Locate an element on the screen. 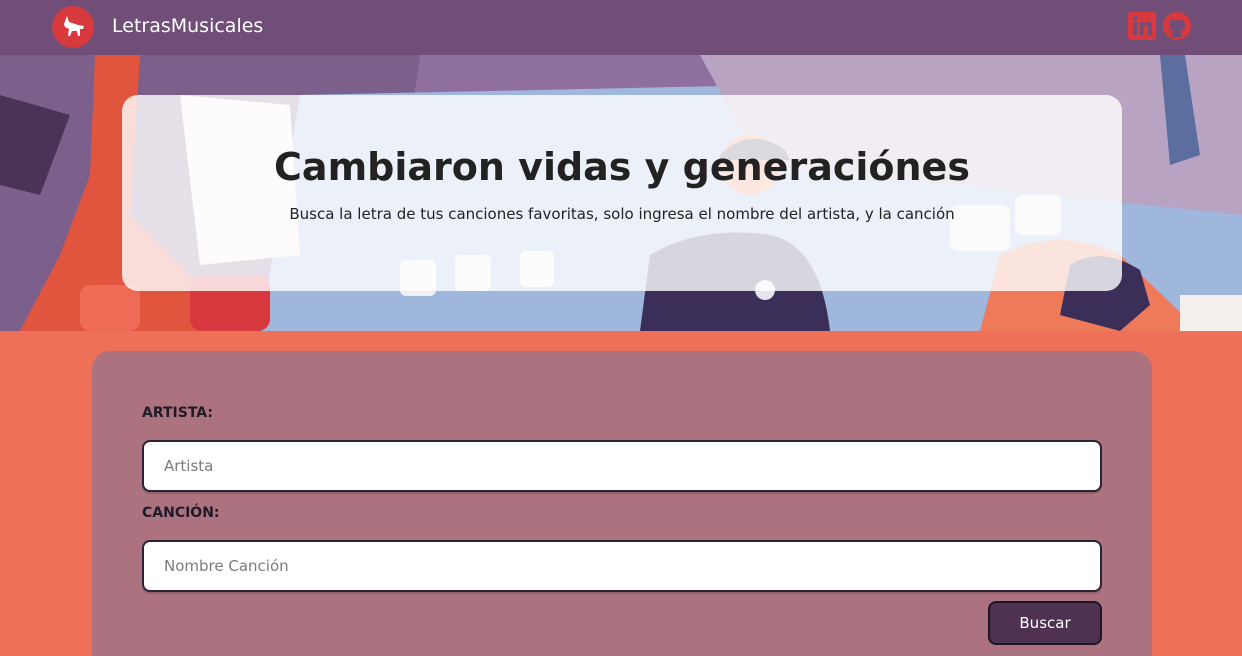 The width and height of the screenshot is (1242, 656). github-link is located at coordinates (1177, 26).